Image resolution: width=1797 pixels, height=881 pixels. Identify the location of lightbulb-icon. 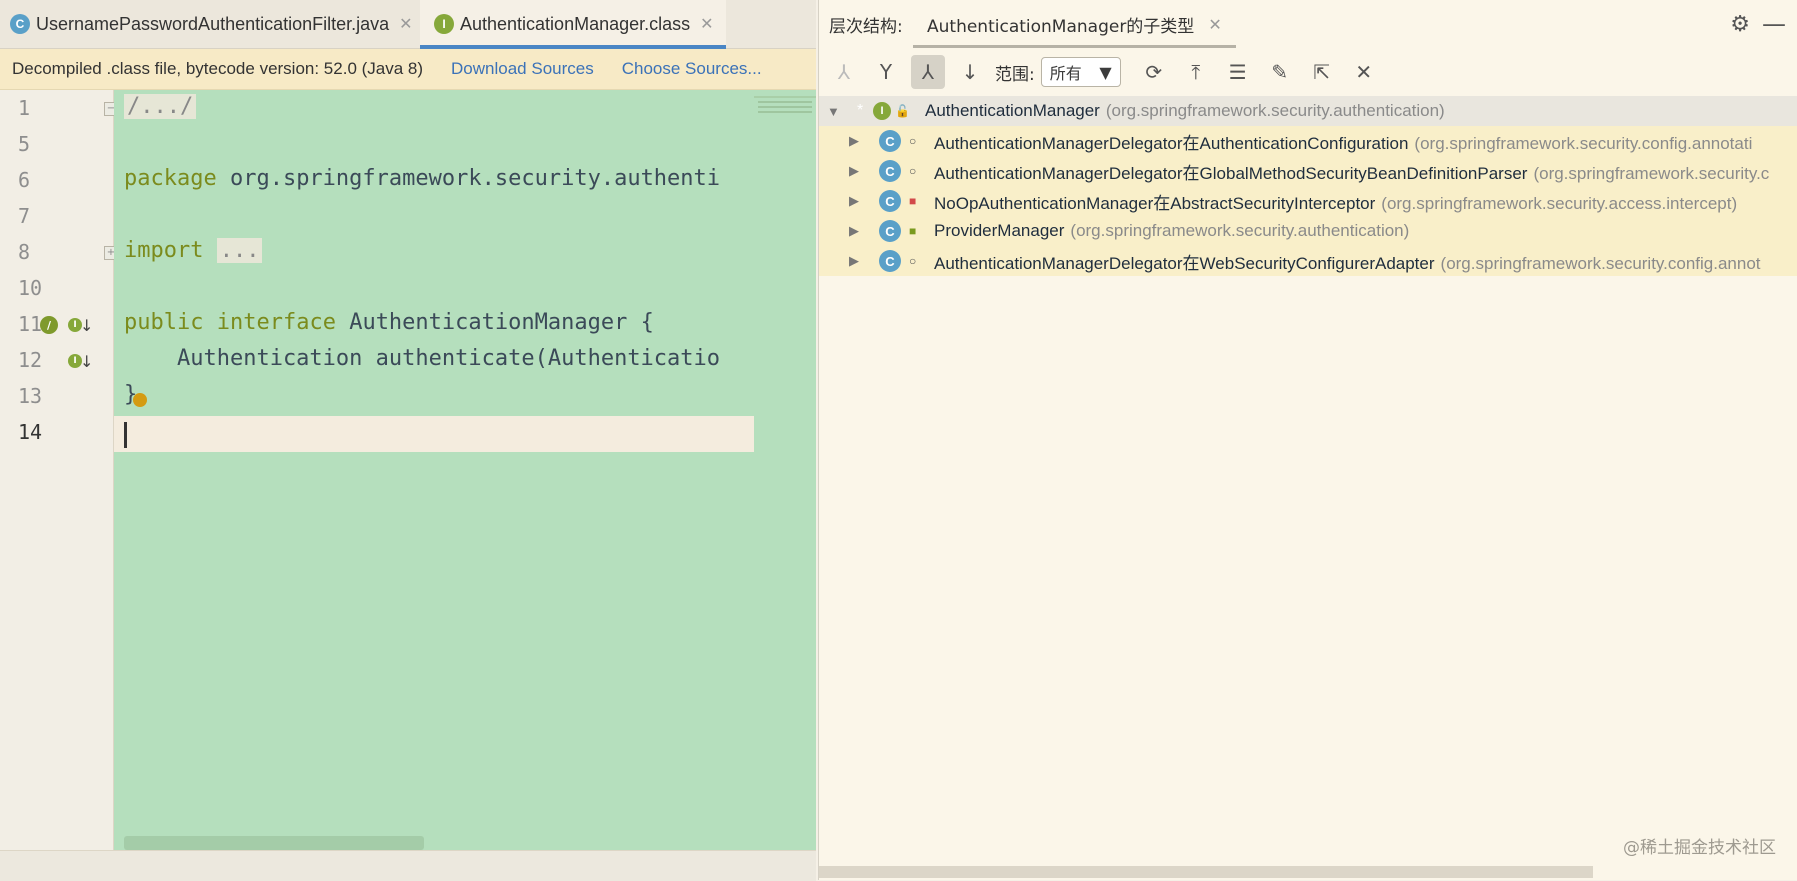
(140, 400).